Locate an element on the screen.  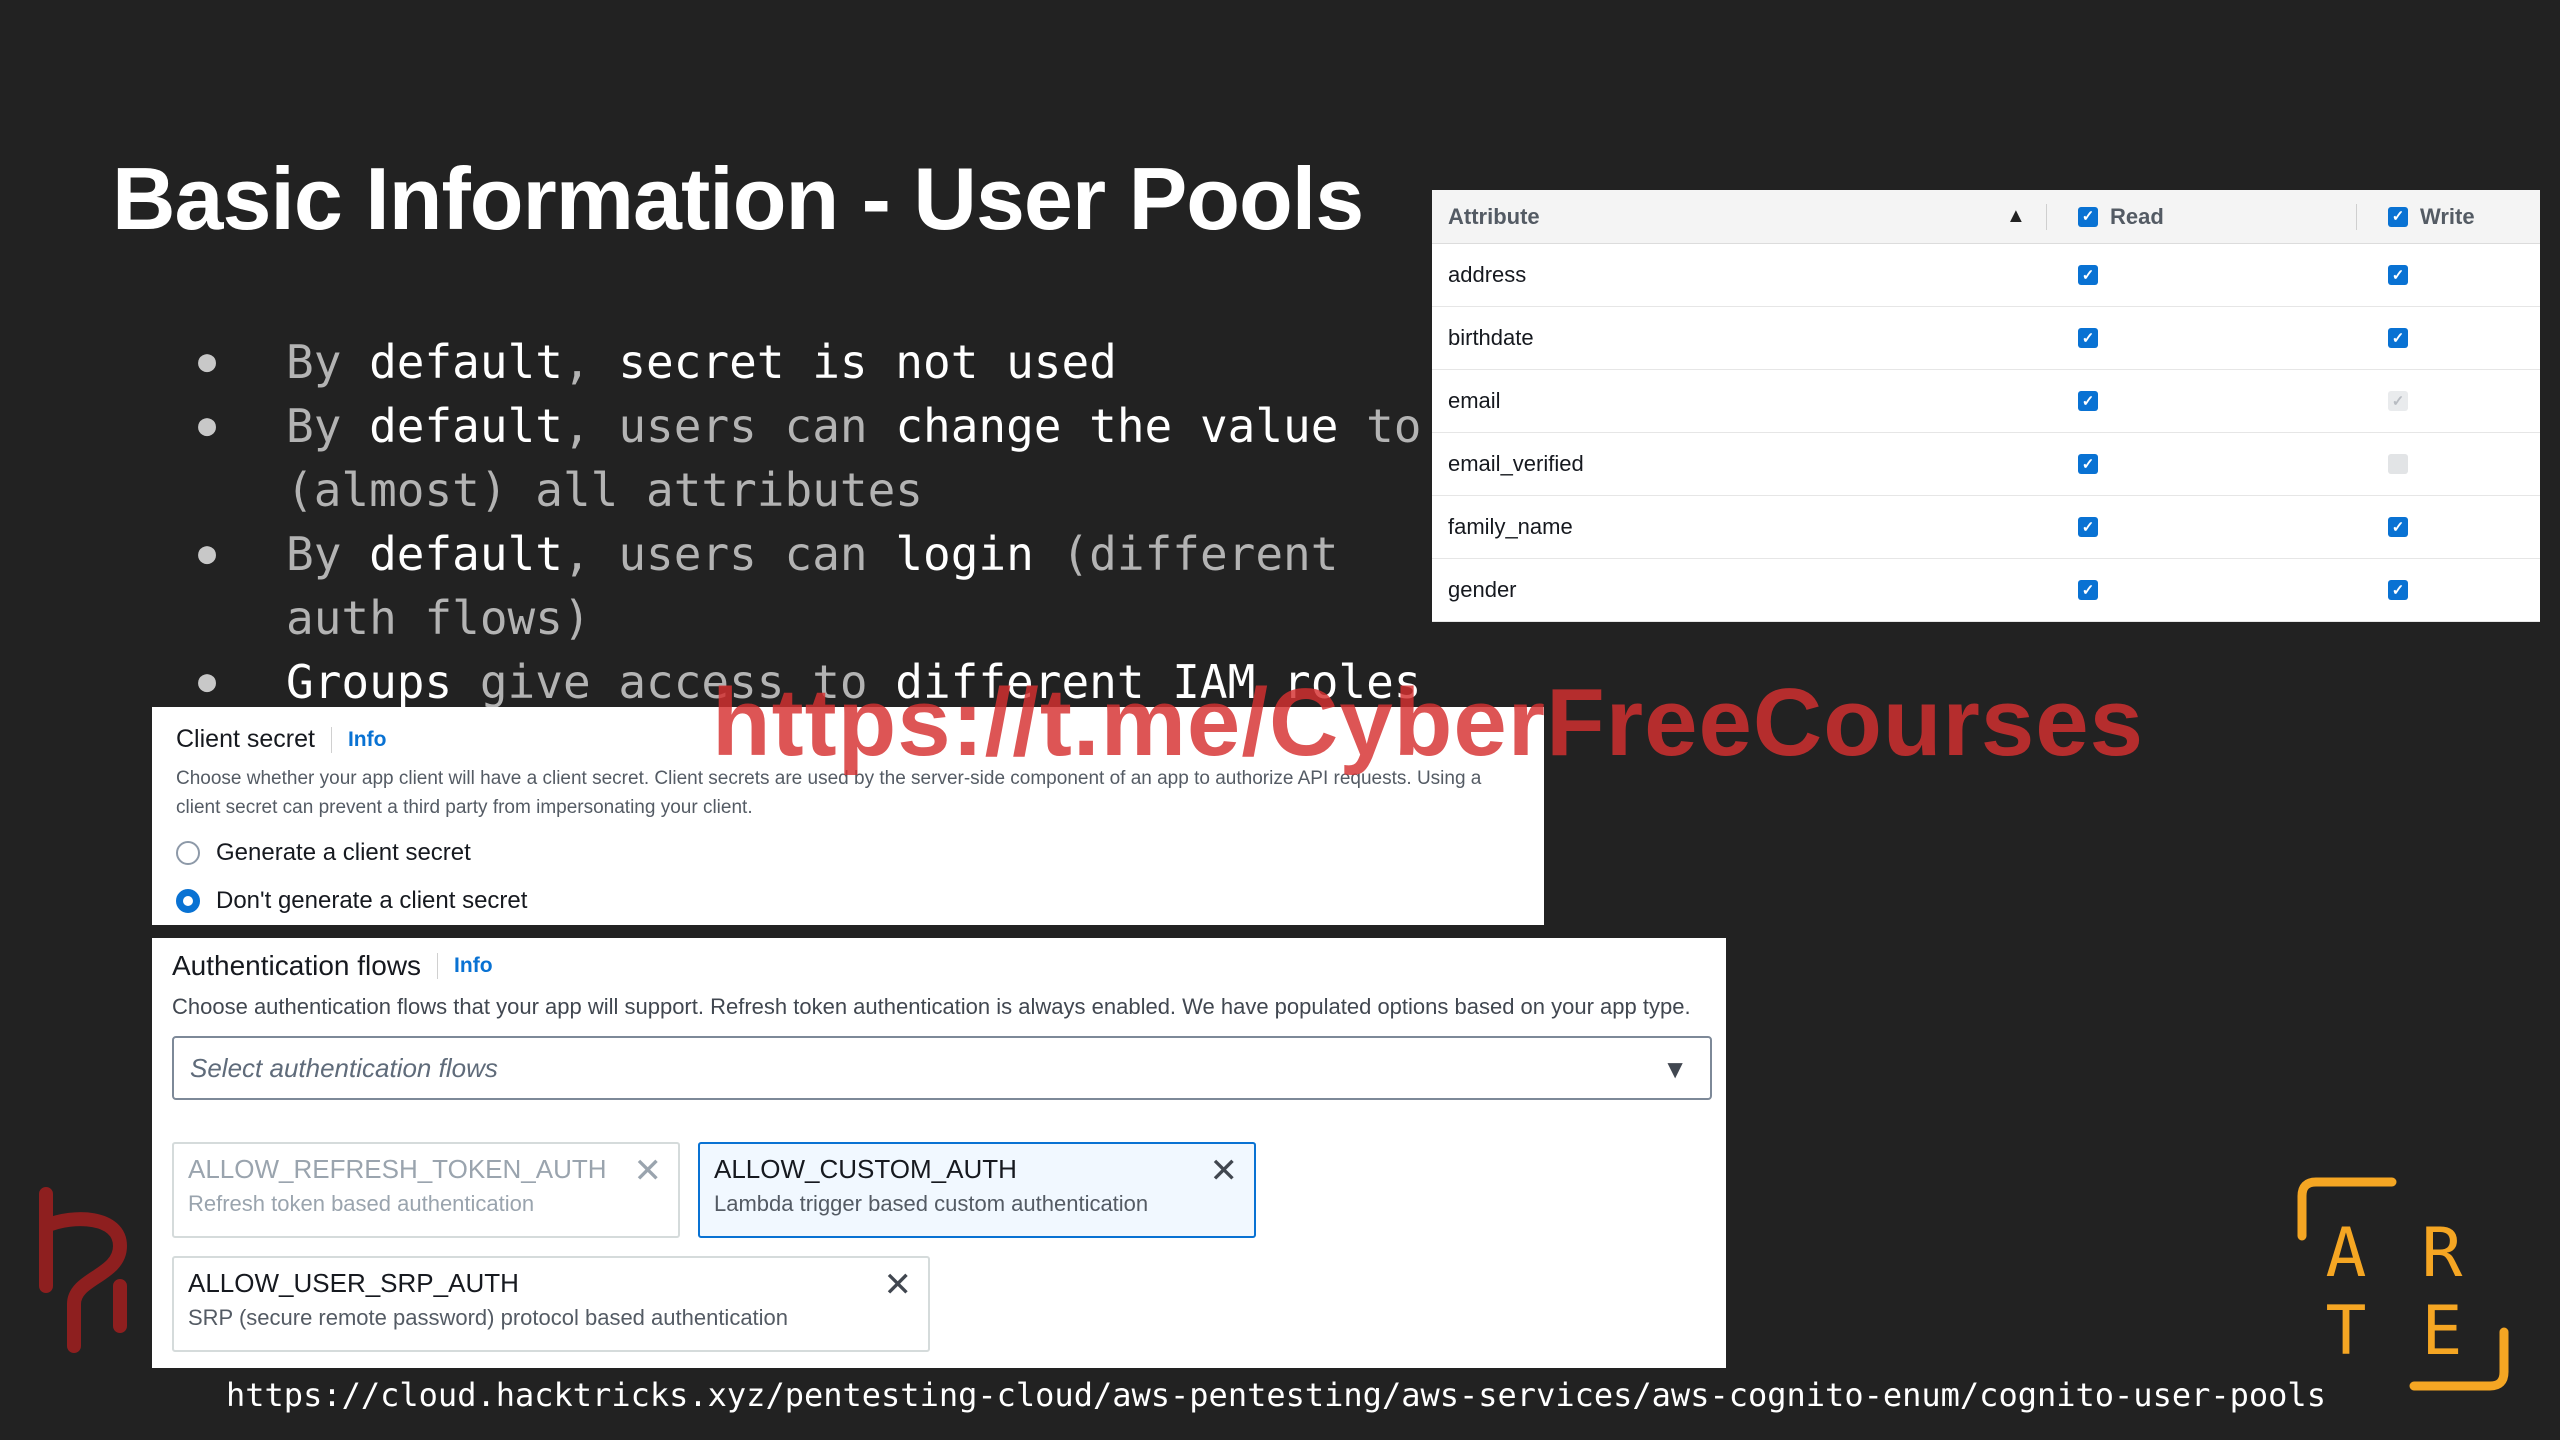
header-read-label: Read is located at coordinates (2137, 216).